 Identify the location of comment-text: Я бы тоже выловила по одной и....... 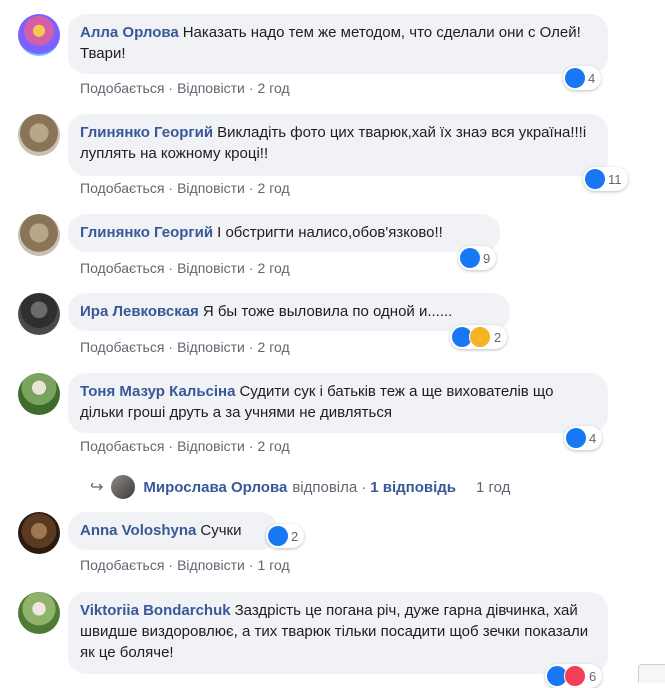
(327, 311).